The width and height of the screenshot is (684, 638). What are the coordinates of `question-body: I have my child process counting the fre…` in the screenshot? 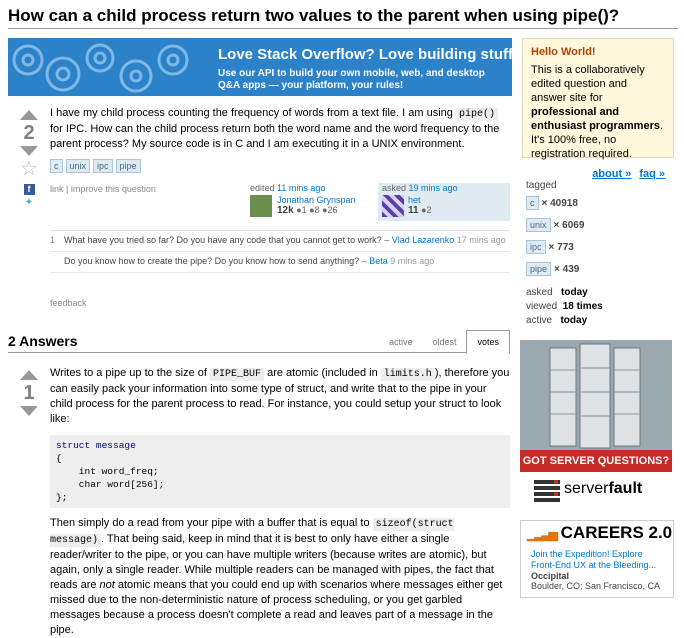 It's located at (280, 129).